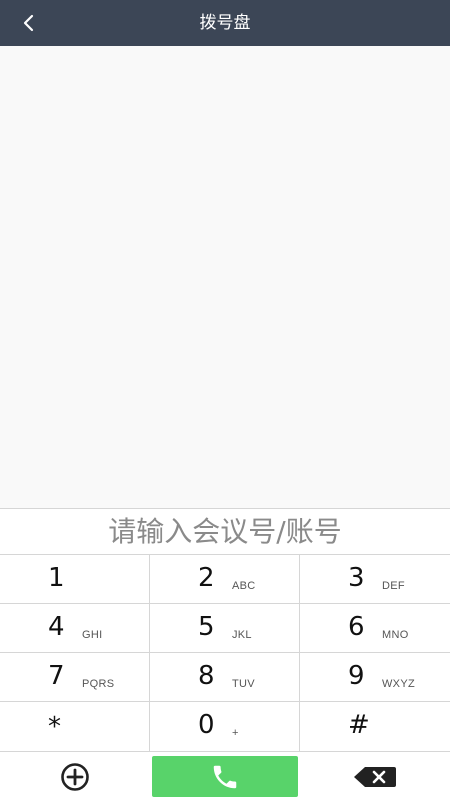 This screenshot has width=450, height=800. What do you see at coordinates (92, 635) in the screenshot?
I see `key-letters: GHI` at bounding box center [92, 635].